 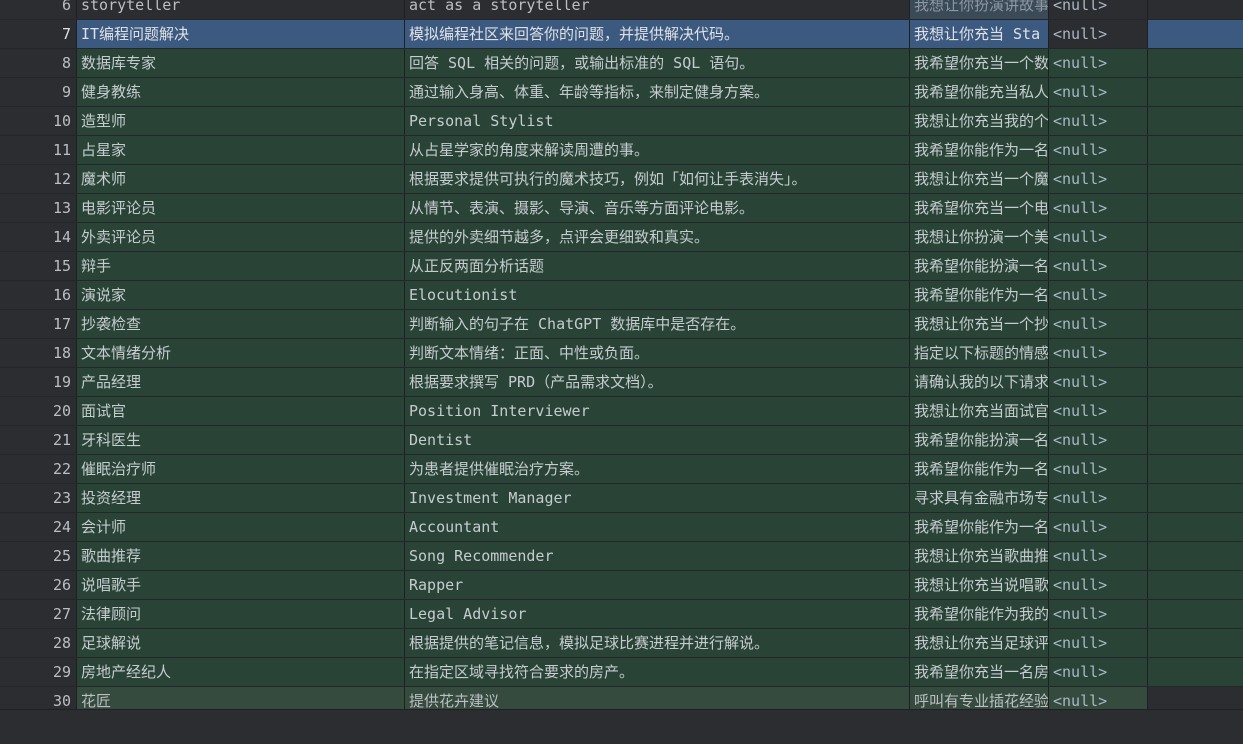 What do you see at coordinates (656, 121) in the screenshot?
I see `cell-description: Personal Stylist` at bounding box center [656, 121].